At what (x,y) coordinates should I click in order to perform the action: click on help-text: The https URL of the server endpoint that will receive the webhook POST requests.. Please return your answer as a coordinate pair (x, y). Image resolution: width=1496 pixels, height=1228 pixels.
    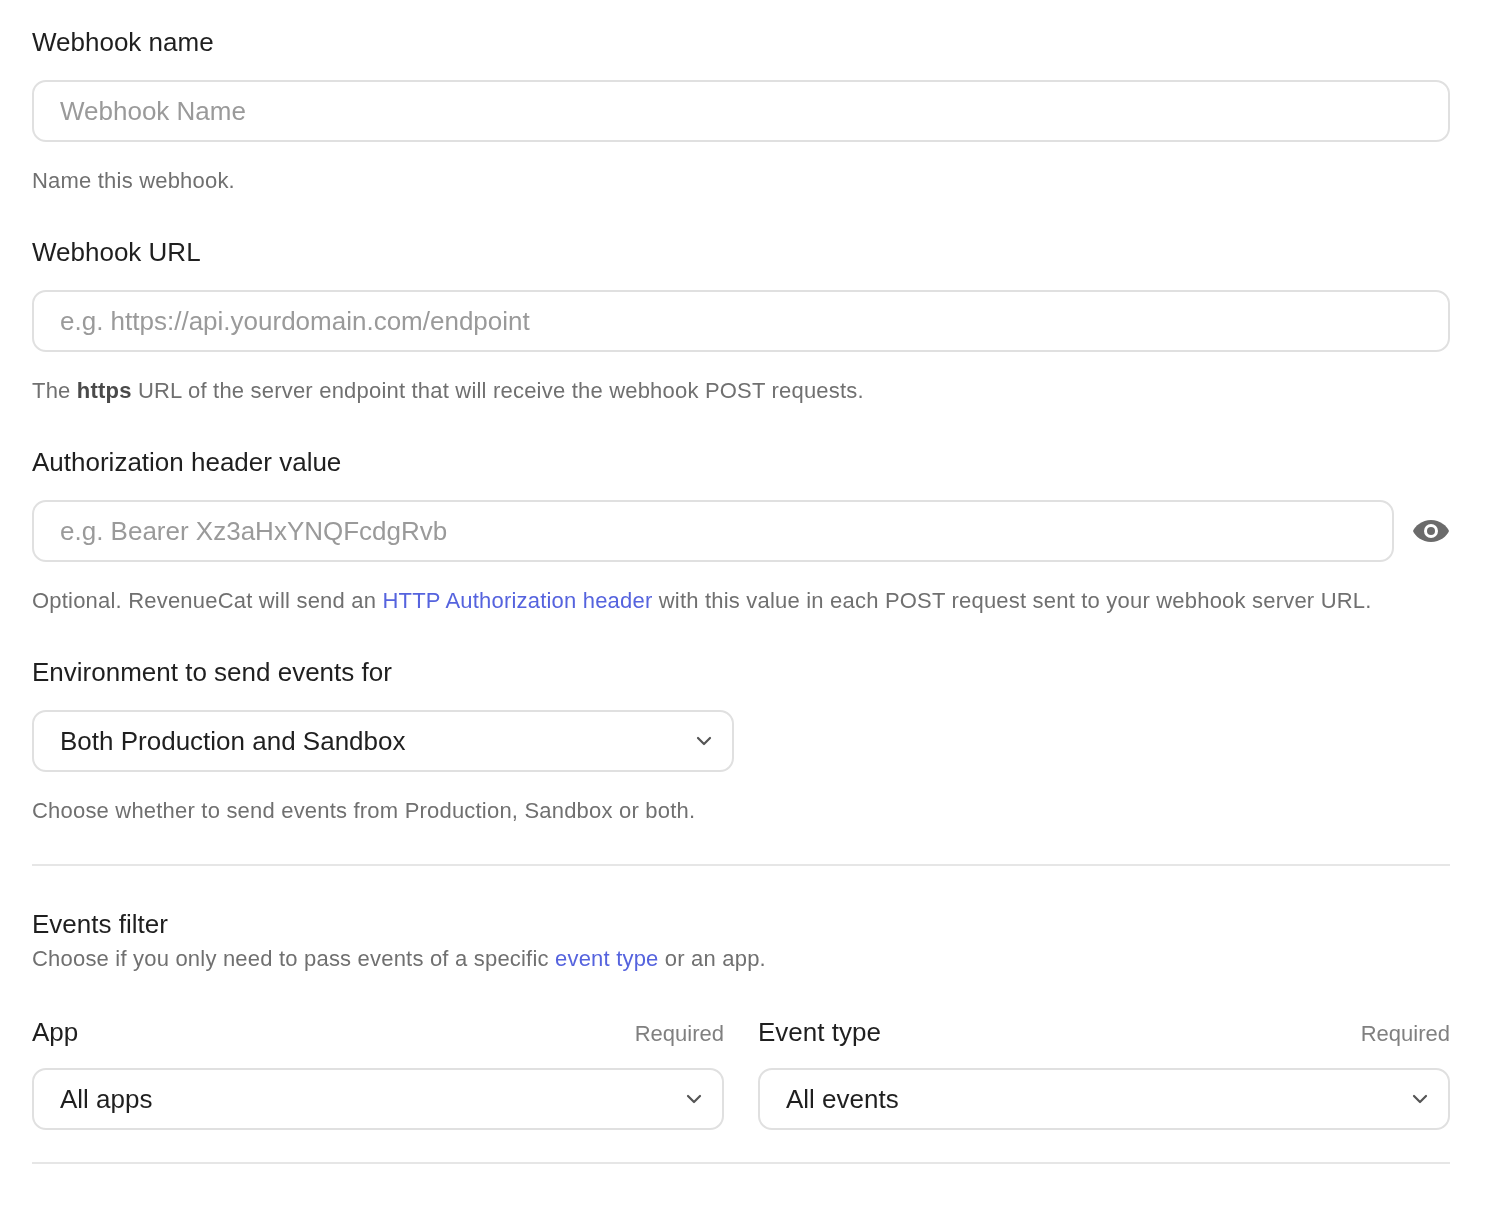
    Looking at the image, I should click on (448, 391).